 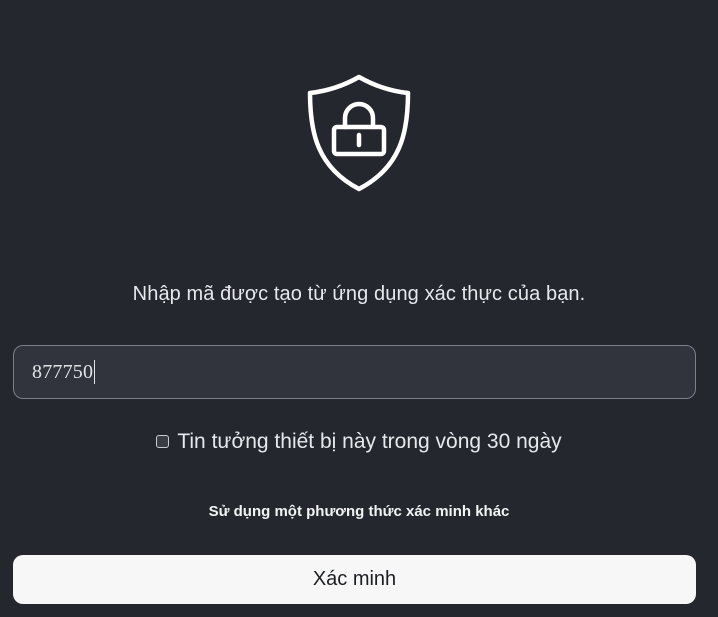 I want to click on verify-button: Xác minh, so click(x=354, y=579).